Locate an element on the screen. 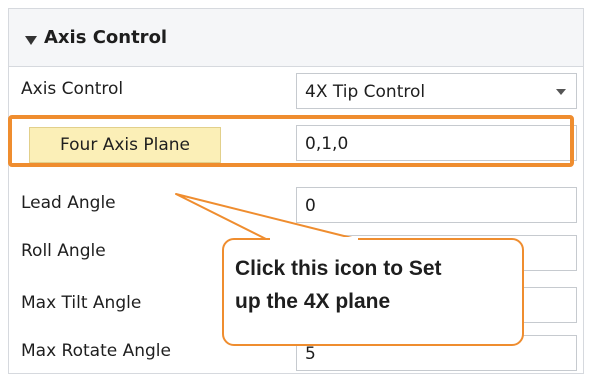 The image size is (589, 378). callout-line-2: up the 4X plane is located at coordinates (313, 301).